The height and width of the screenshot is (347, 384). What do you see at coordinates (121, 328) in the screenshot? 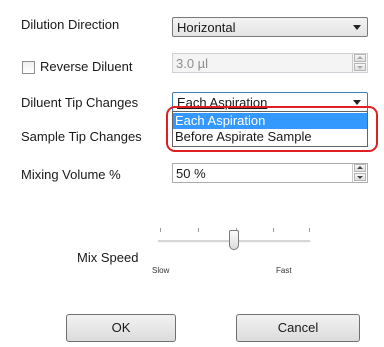
I see `ok-button: OK` at bounding box center [121, 328].